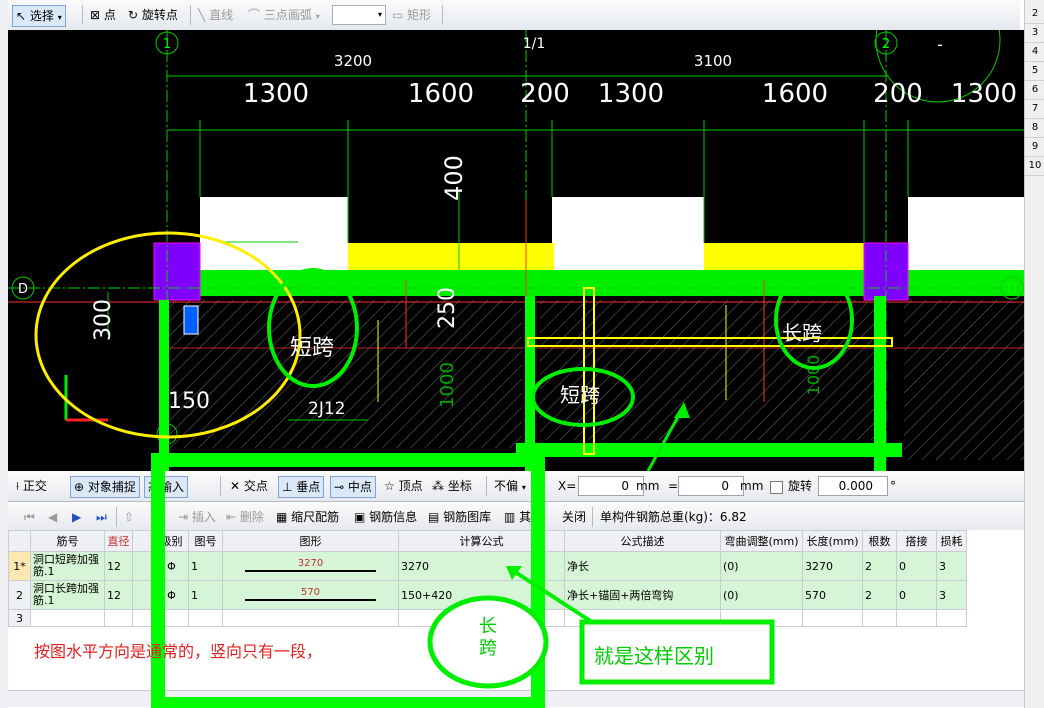  I want to click on vertex-button: ☆ 顶点, so click(403, 486).